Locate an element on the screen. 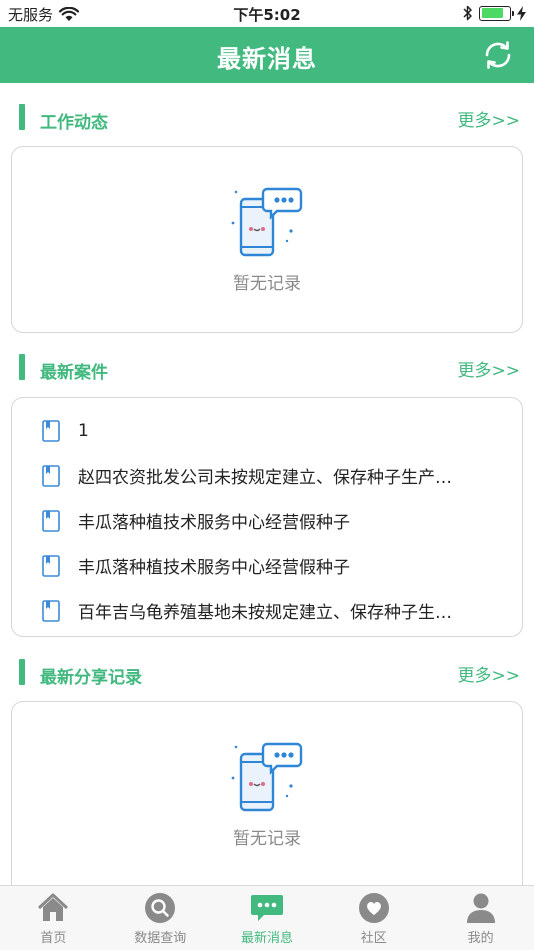 Image resolution: width=534 pixels, height=950 pixels. status-time: 下午5:02 is located at coordinates (267, 15).